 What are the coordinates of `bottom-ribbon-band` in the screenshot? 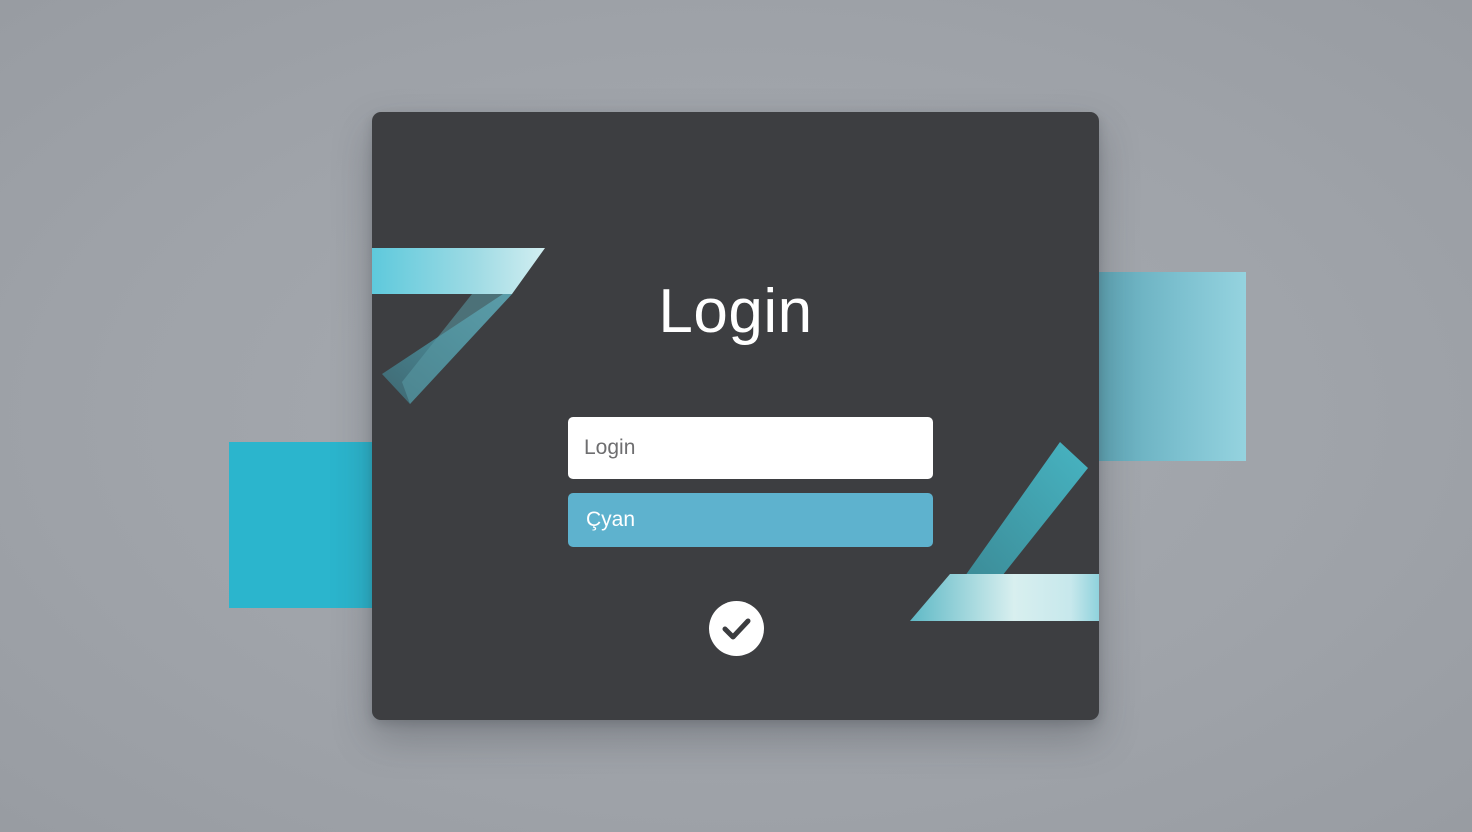 It's located at (1004, 597).